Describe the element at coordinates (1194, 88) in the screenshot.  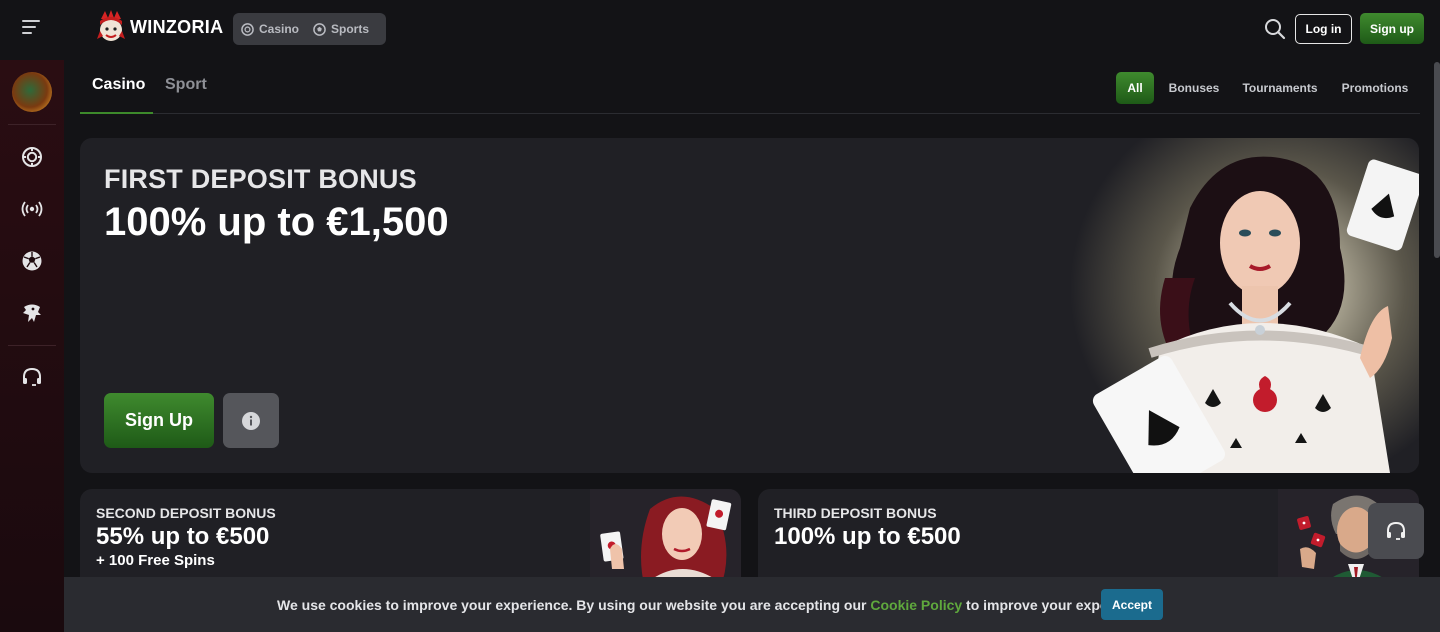
I see `filter-bonuses: Bonuses` at that location.